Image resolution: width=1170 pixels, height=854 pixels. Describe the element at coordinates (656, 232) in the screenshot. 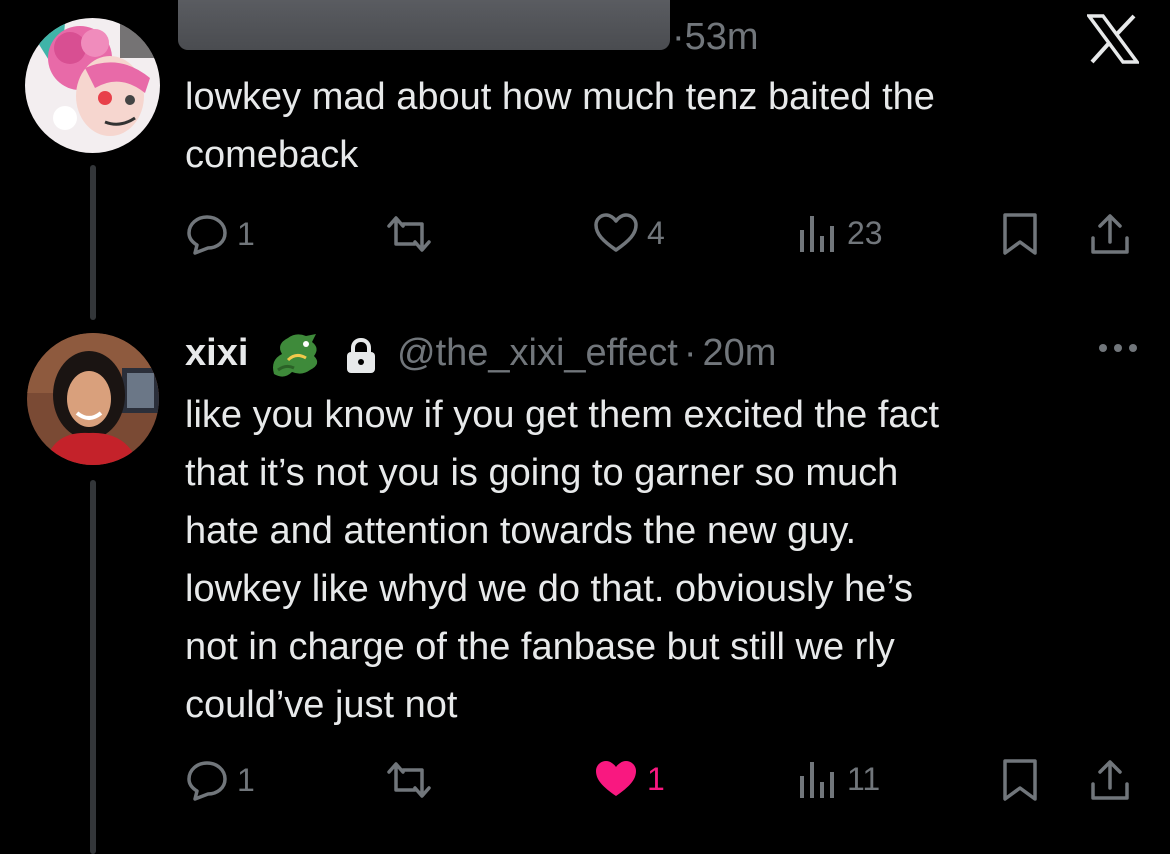

I see `like-count: 4` at that location.